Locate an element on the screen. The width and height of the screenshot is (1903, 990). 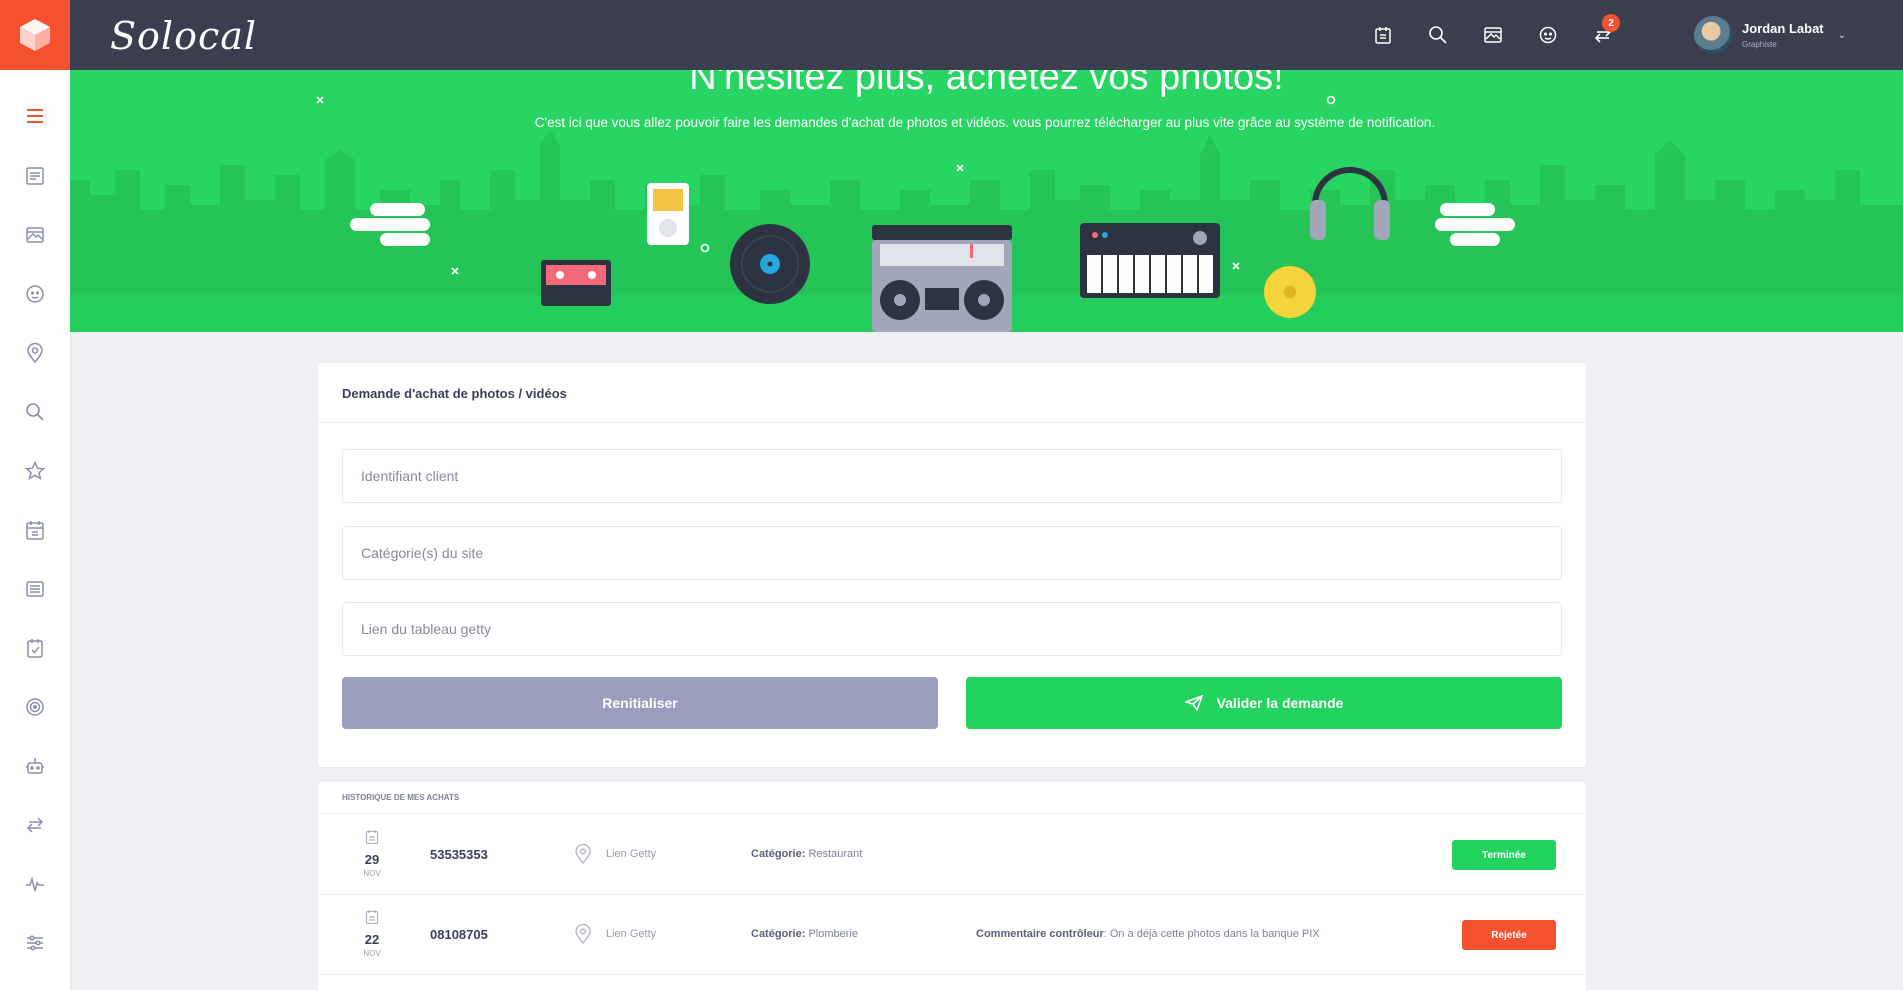
row-category: Catégorie: Restaurant is located at coordinates (806, 854).